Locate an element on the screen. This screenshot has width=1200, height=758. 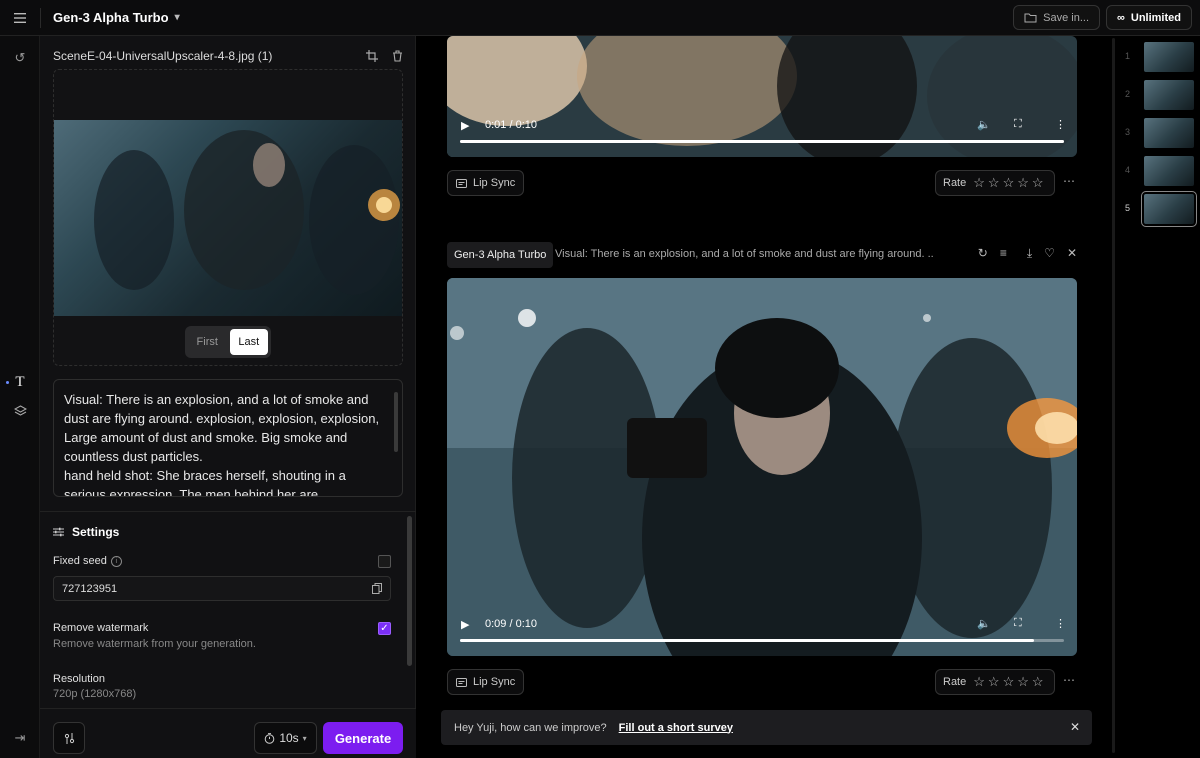
thumbnail-item: 2 is located at coordinates (1153, 95).